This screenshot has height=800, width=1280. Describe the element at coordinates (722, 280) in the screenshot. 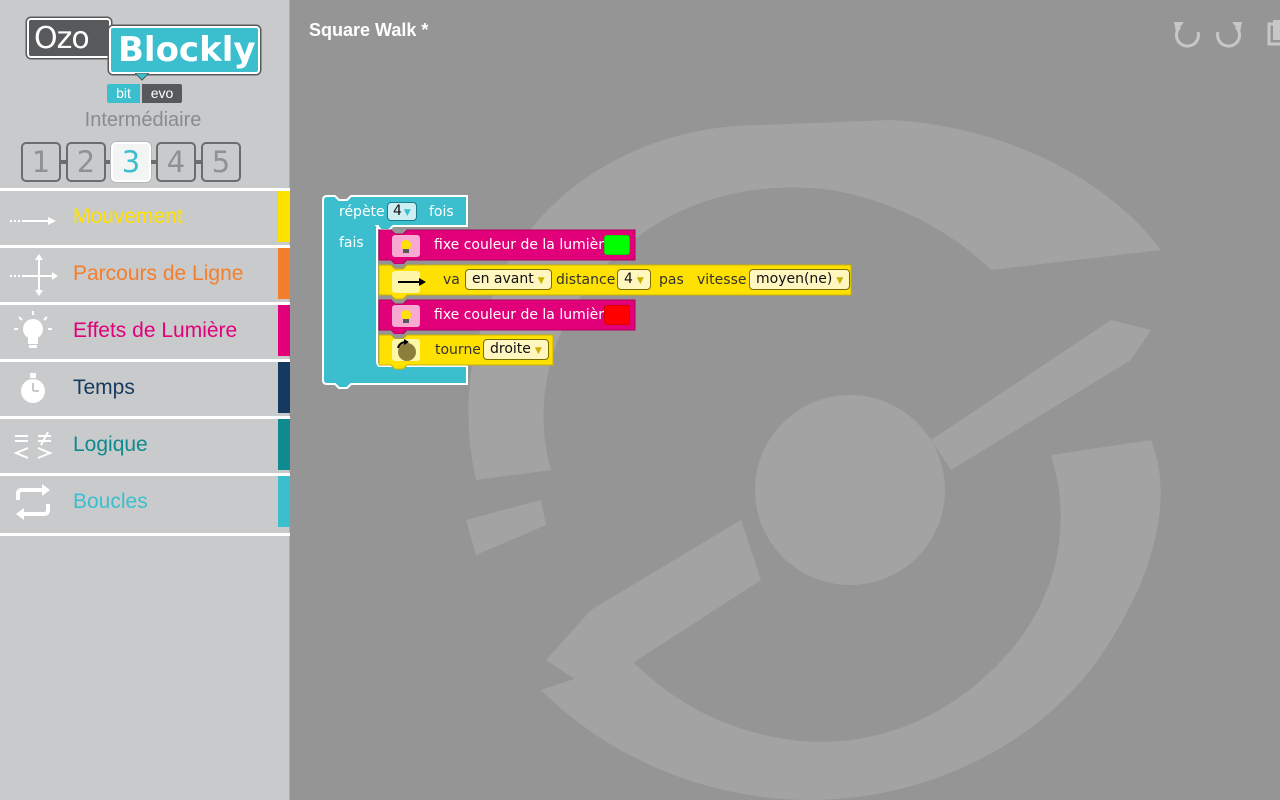

I see `speed-label: vitesse` at that location.